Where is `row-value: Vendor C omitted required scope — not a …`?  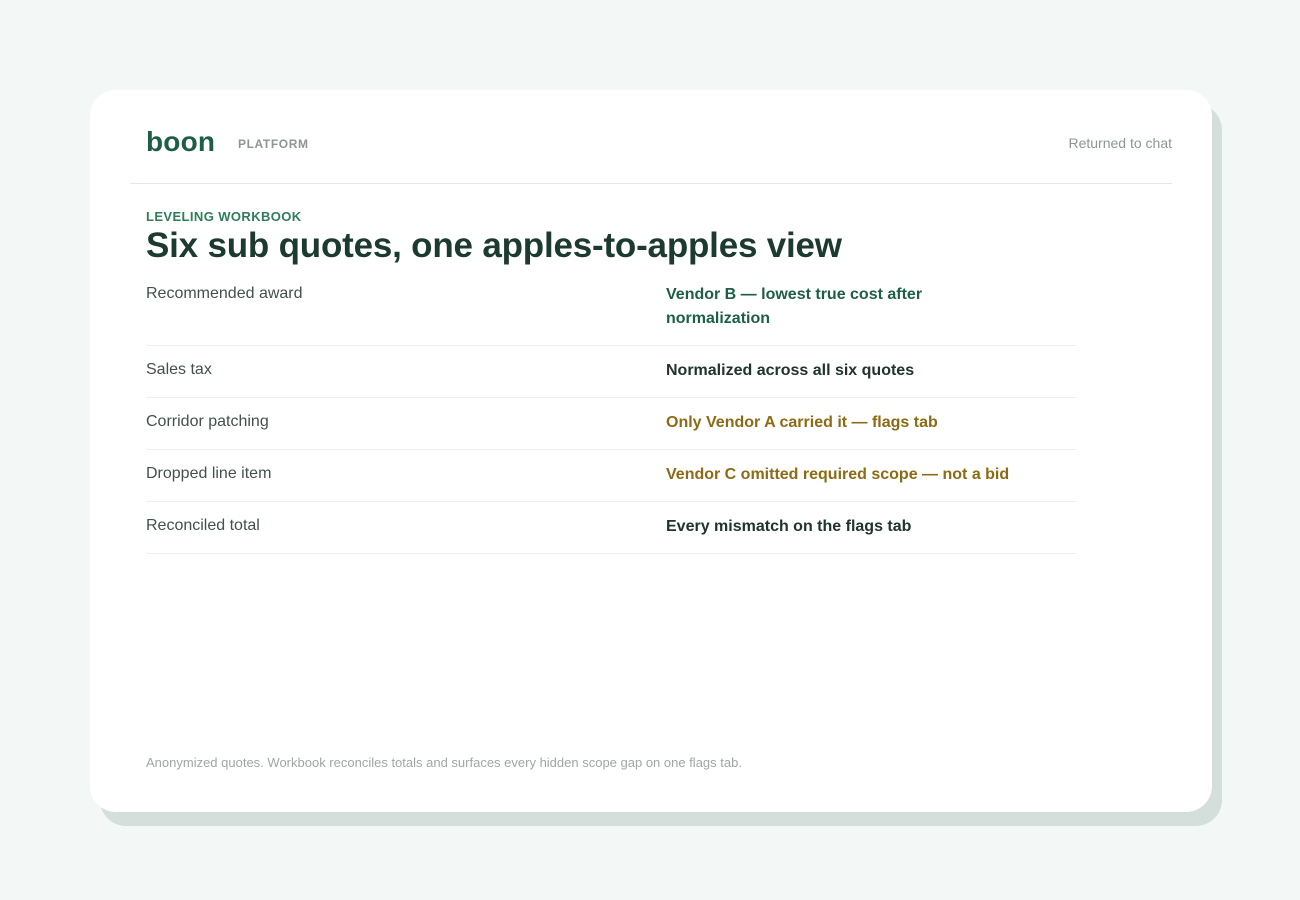
row-value: Vendor C omitted required scope — not a … is located at coordinates (838, 474).